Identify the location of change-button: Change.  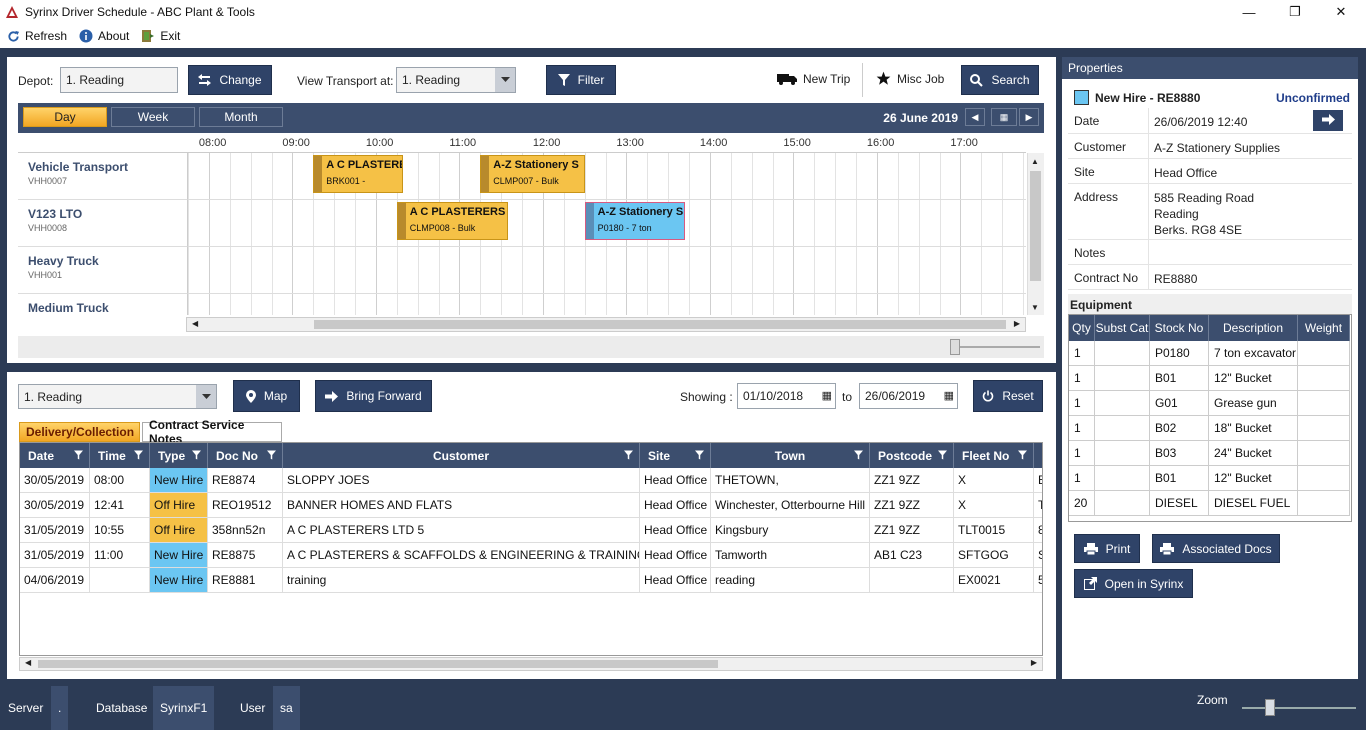
(230, 80).